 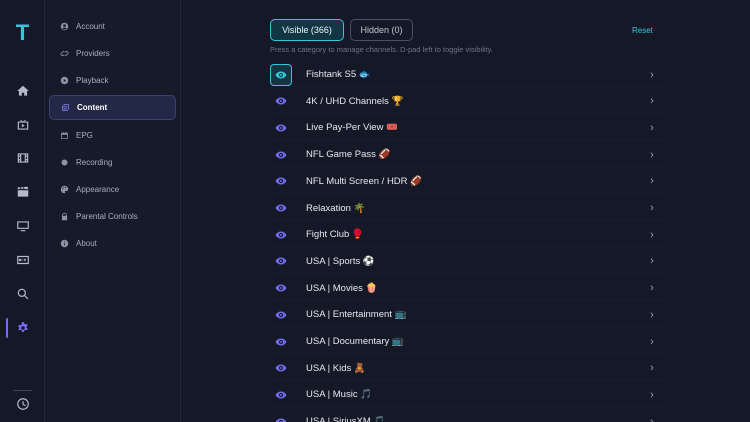 I want to click on sidebar-item-providers: Providers, so click(x=112, y=53).